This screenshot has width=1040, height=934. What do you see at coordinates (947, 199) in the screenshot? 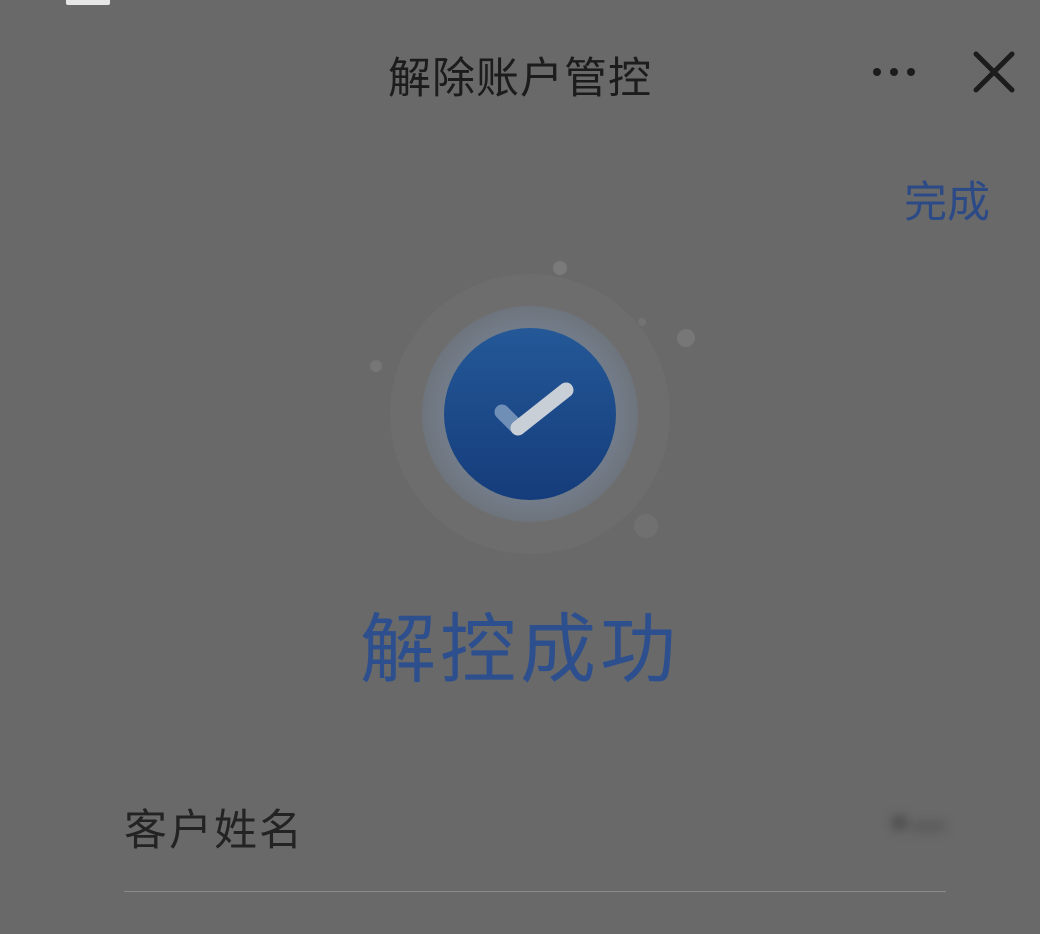
I see `done-button: 完成` at bounding box center [947, 199].